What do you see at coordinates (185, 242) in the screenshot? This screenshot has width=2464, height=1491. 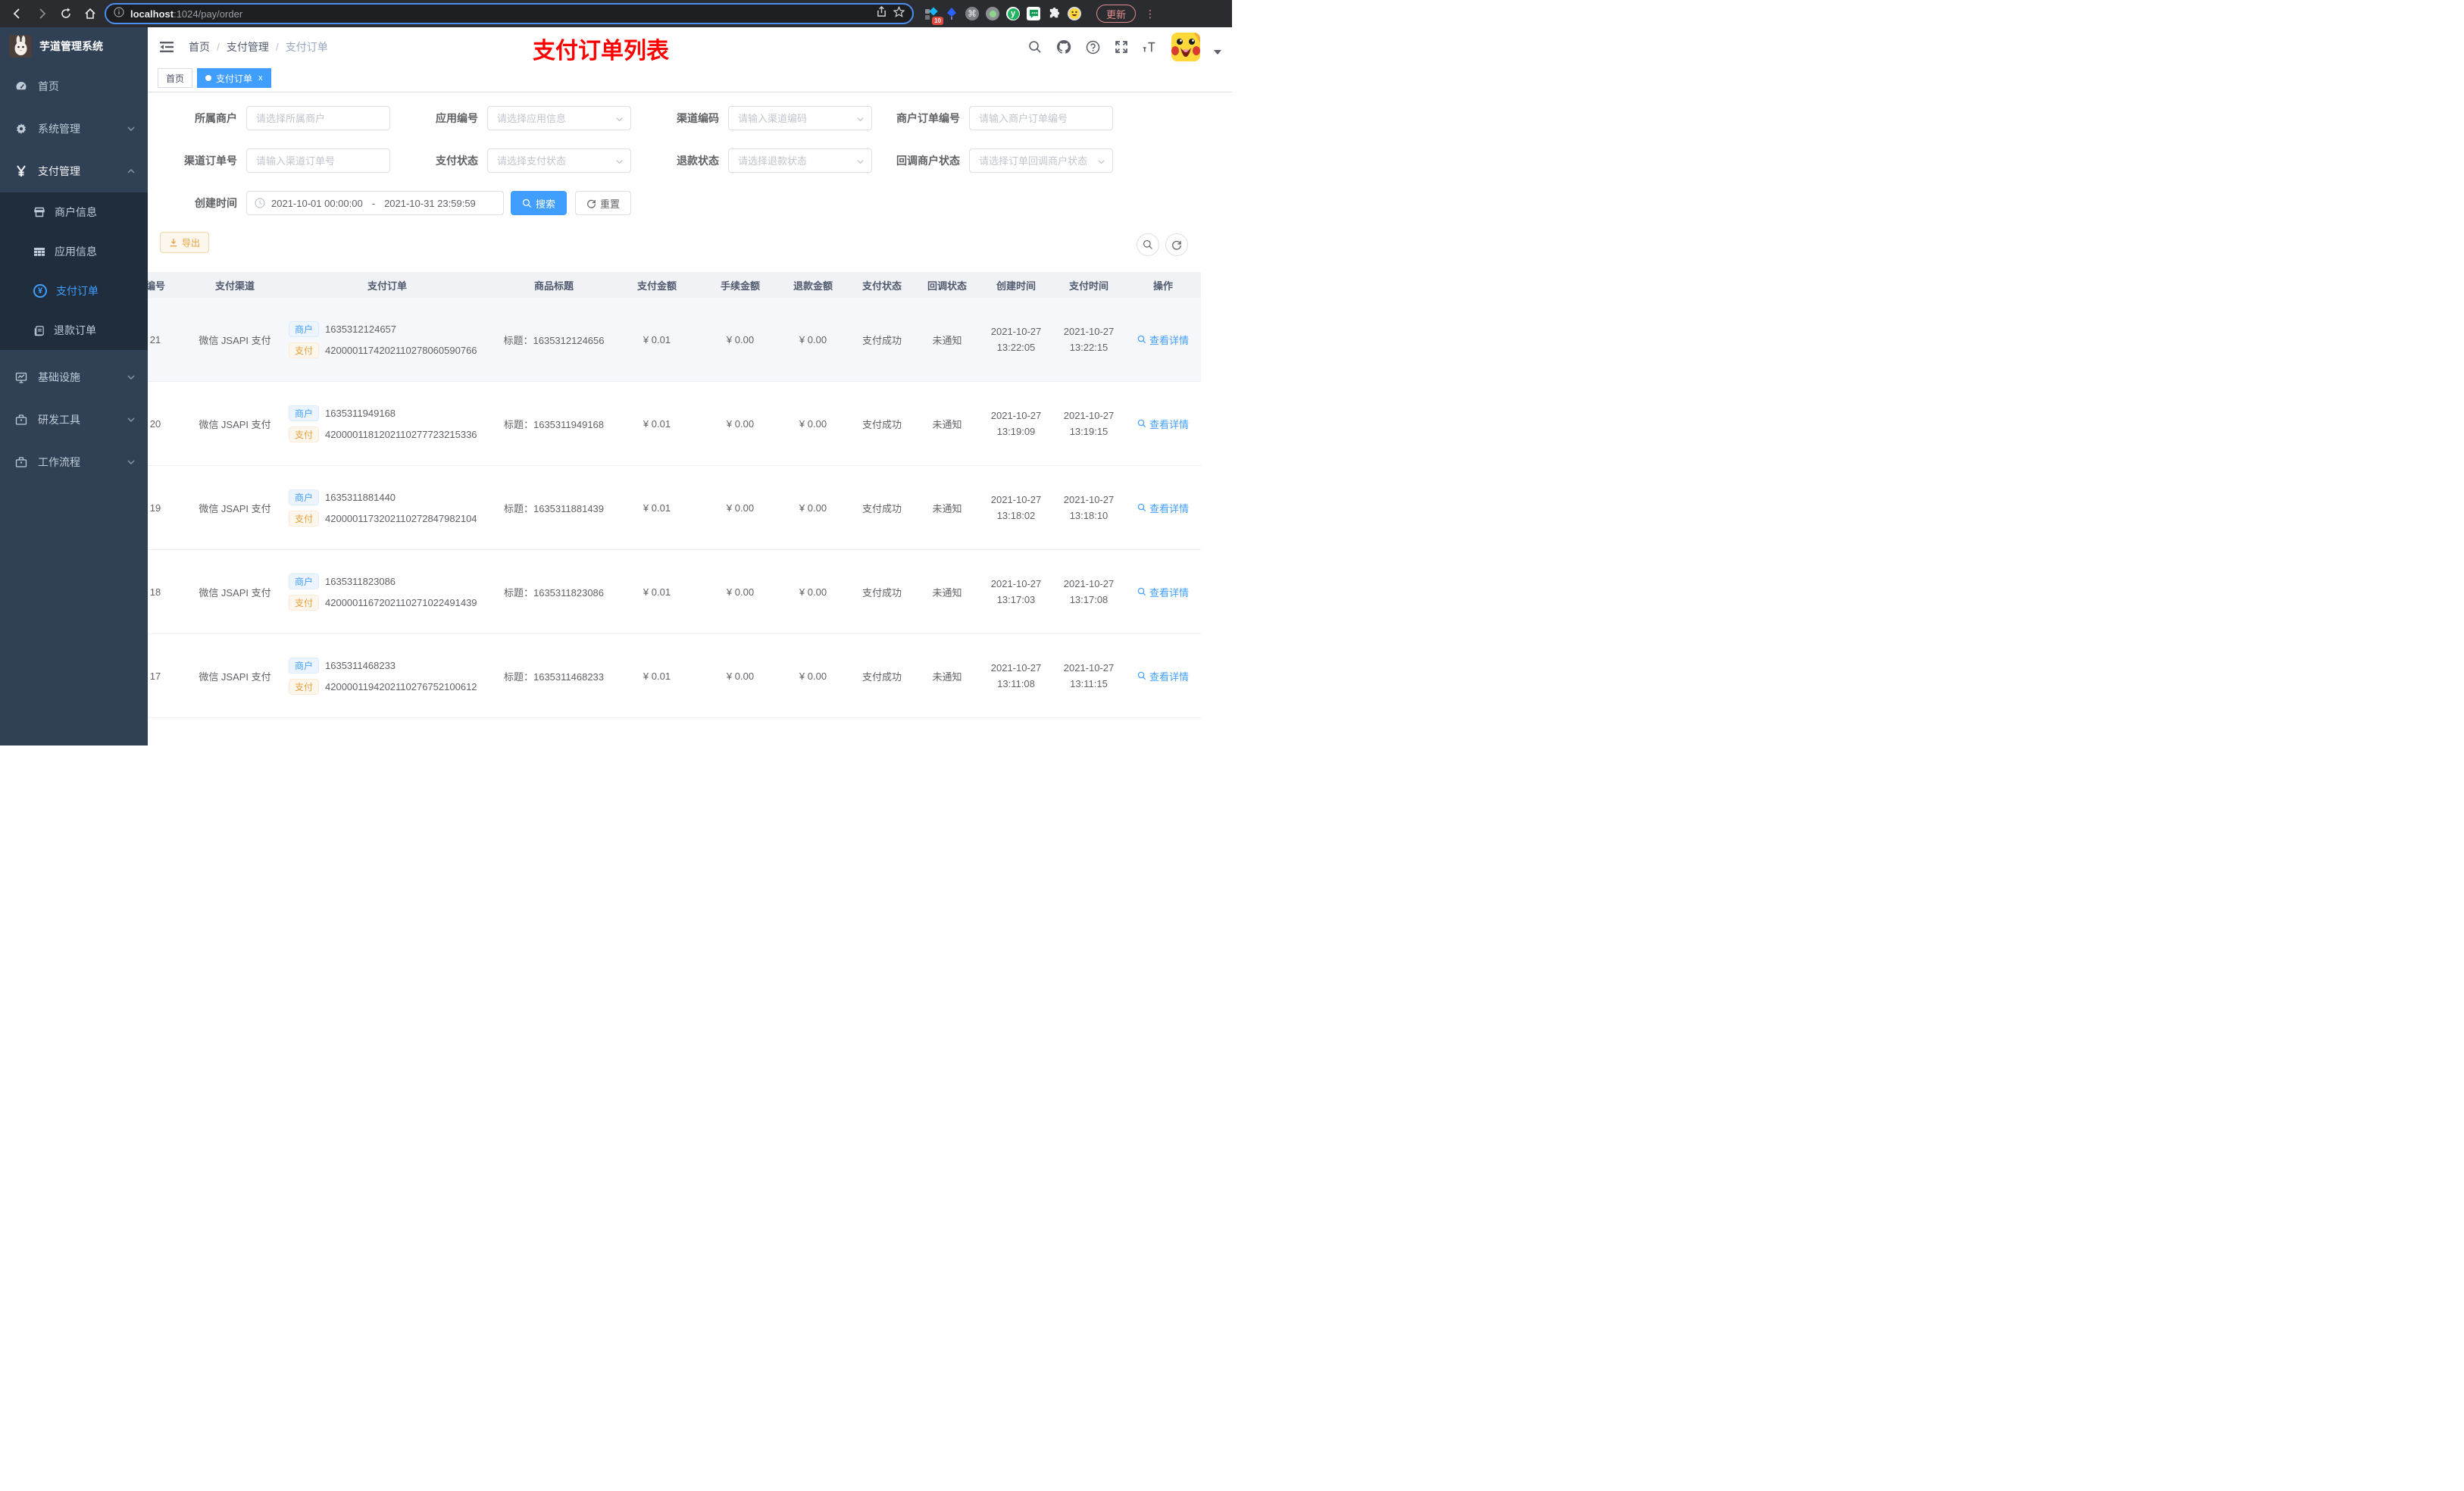 I see `export-button: 导出` at bounding box center [185, 242].